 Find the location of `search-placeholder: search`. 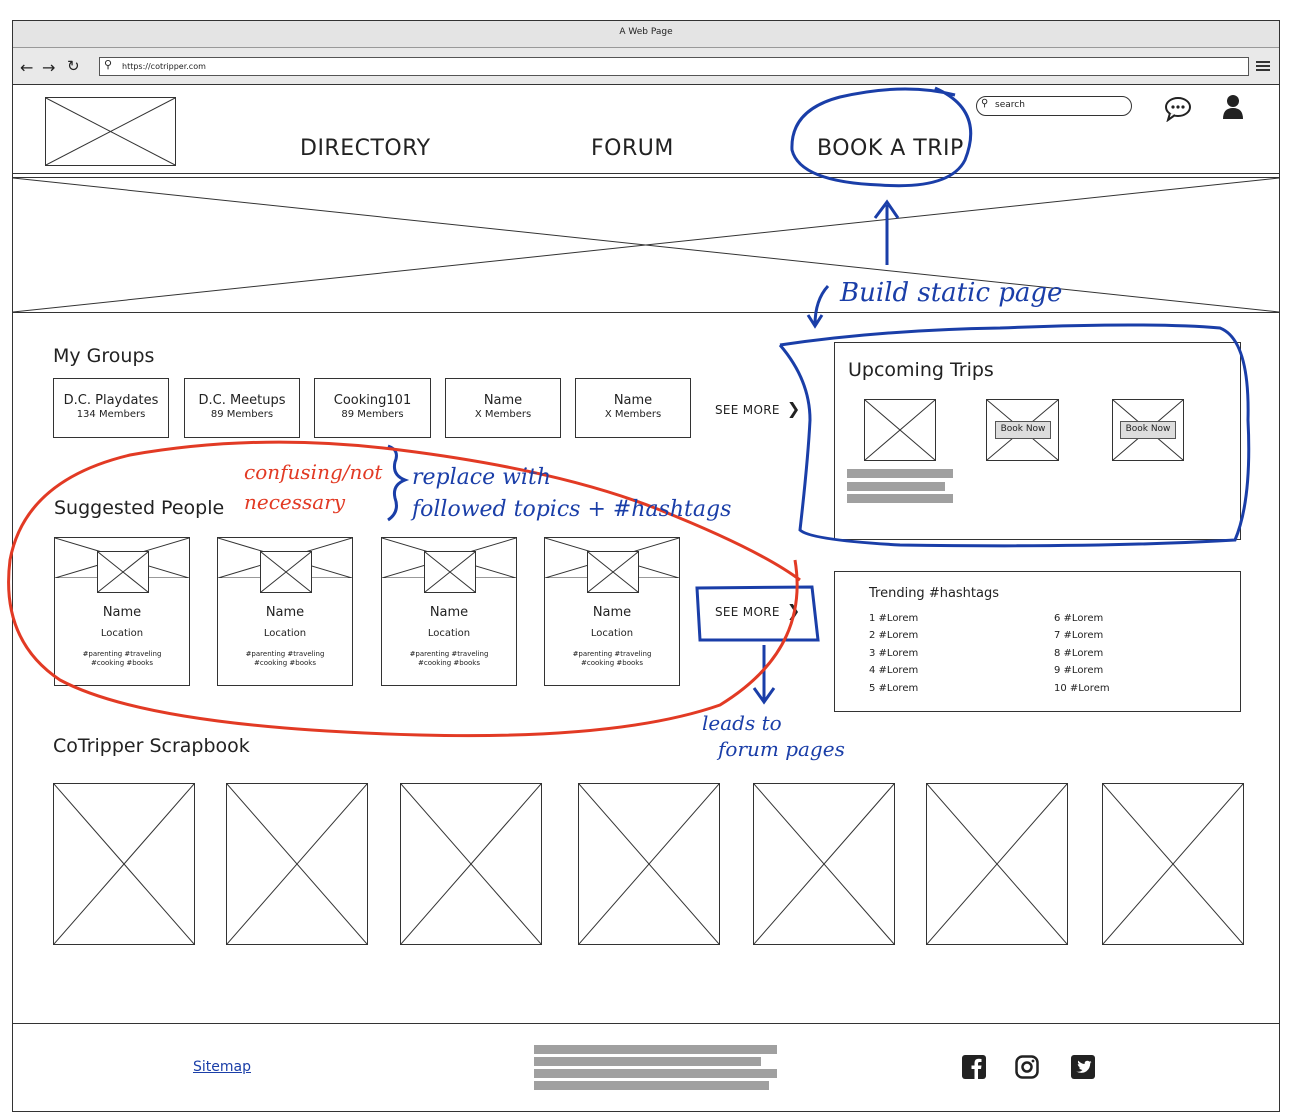

search-placeholder: search is located at coordinates (1010, 105).